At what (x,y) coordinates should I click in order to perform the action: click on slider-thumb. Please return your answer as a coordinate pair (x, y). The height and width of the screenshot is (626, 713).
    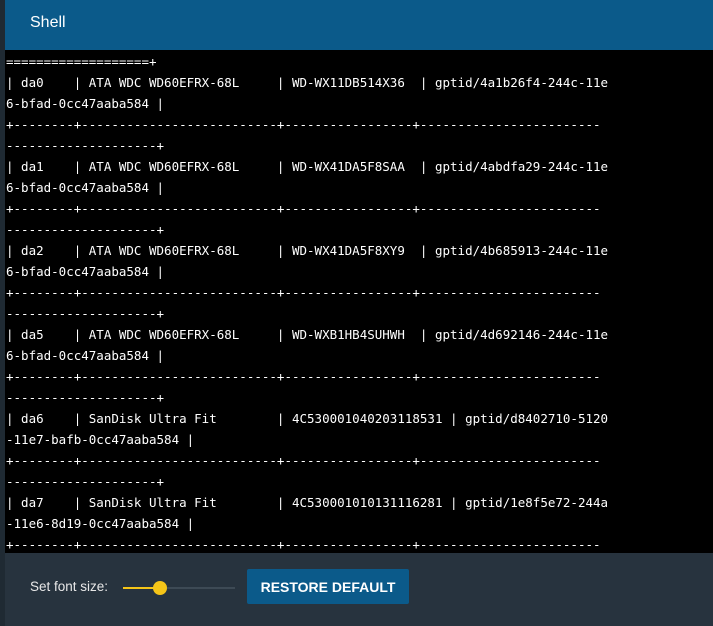
    Looking at the image, I should click on (159, 588).